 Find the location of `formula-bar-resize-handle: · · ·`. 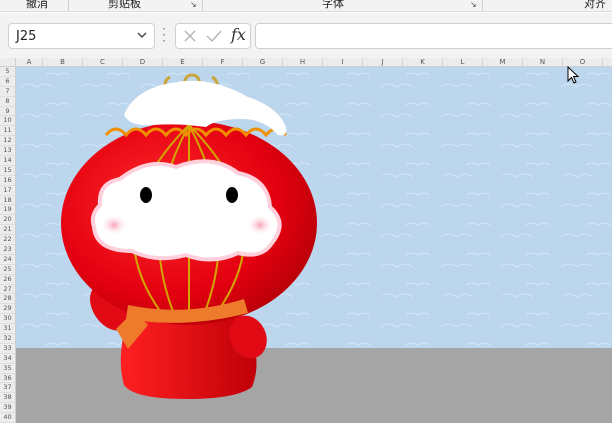

formula-bar-resize-handle: · · · is located at coordinates (164, 35).